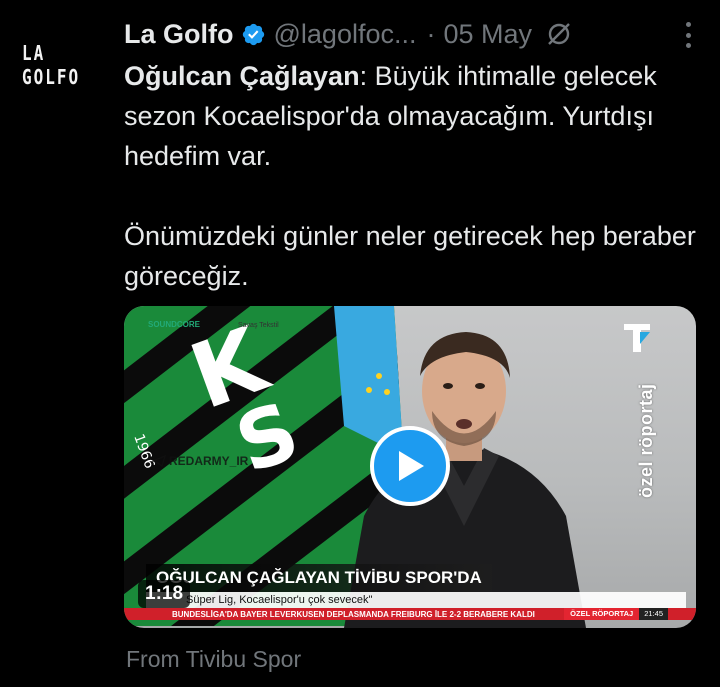 The width and height of the screenshot is (720, 687). What do you see at coordinates (209, 461) in the screenshot?
I see `watermark-text: REDARMY_IR` at bounding box center [209, 461].